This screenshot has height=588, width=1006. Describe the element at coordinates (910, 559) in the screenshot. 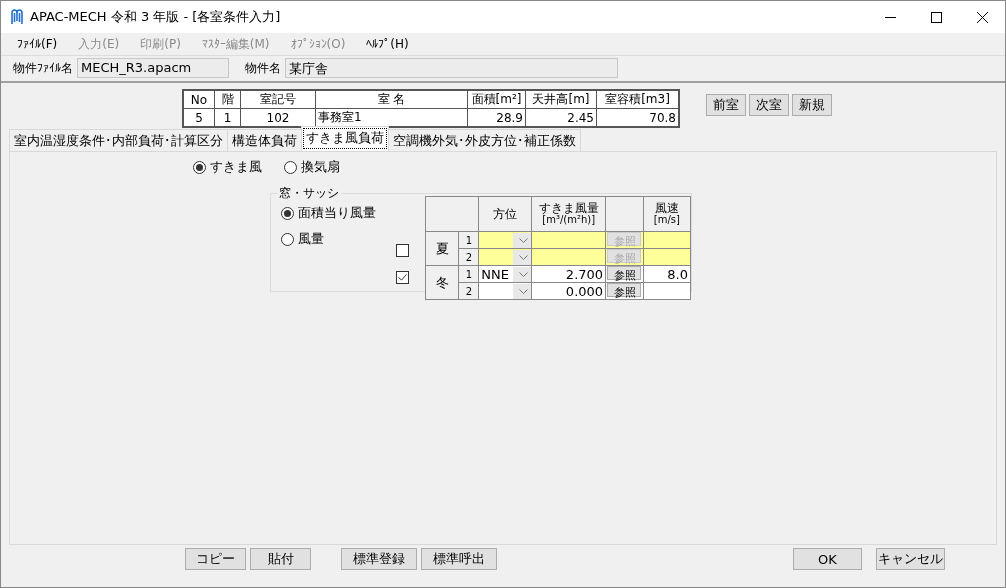

I see `dialog-button: キャンセル` at that location.